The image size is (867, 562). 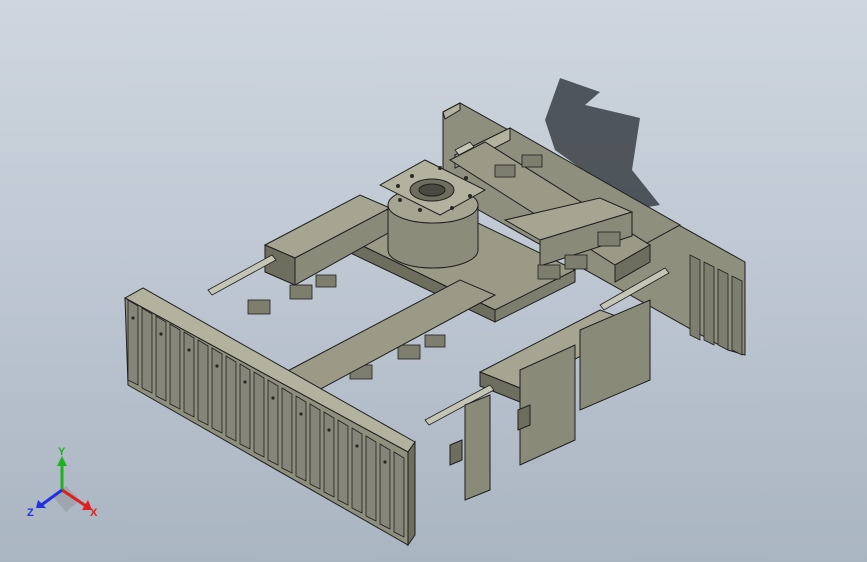 What do you see at coordinates (550, 400) in the screenshot?
I see `right-hanging-fingers` at bounding box center [550, 400].